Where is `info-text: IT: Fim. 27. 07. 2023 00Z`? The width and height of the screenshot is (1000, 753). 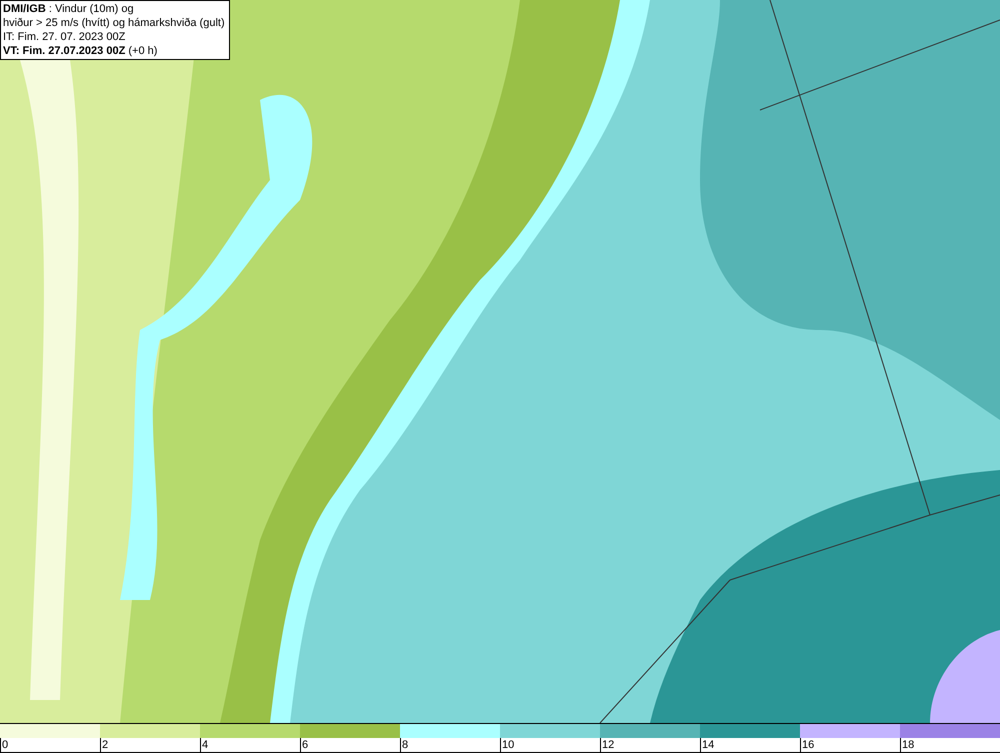 info-text: IT: Fim. 27. 07. 2023 00Z is located at coordinates (64, 37).